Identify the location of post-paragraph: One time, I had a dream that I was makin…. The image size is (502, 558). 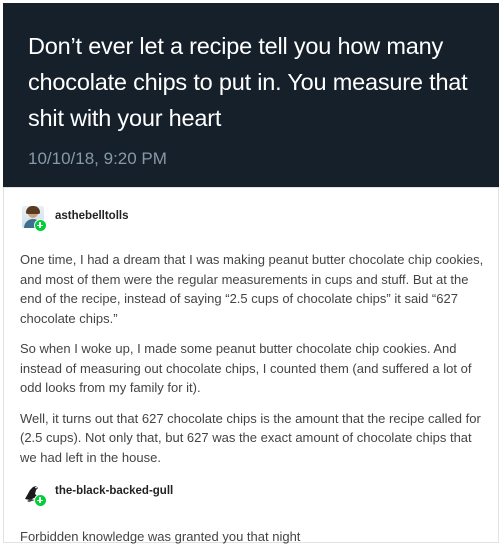
(252, 289).